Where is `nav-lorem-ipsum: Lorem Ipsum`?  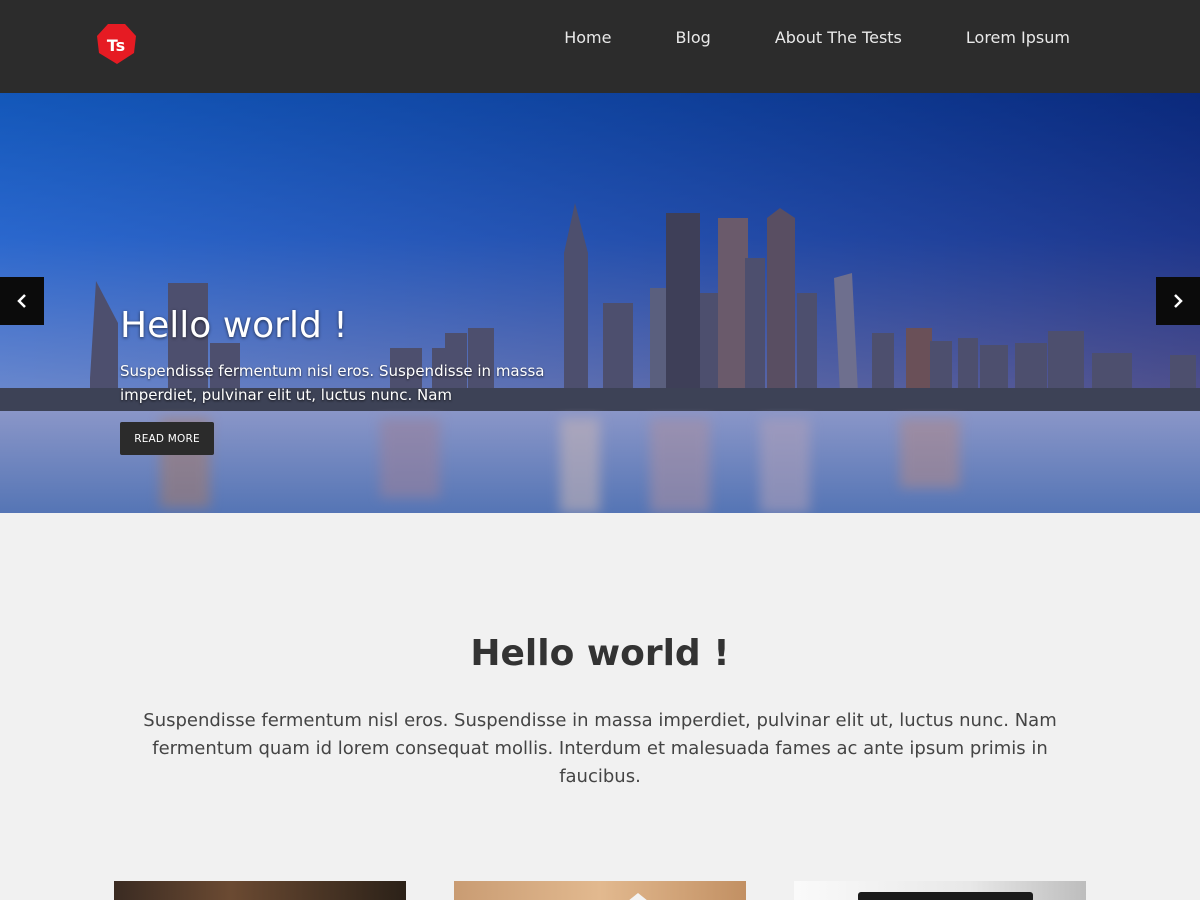
nav-lorem-ipsum: Lorem Ipsum is located at coordinates (1018, 37).